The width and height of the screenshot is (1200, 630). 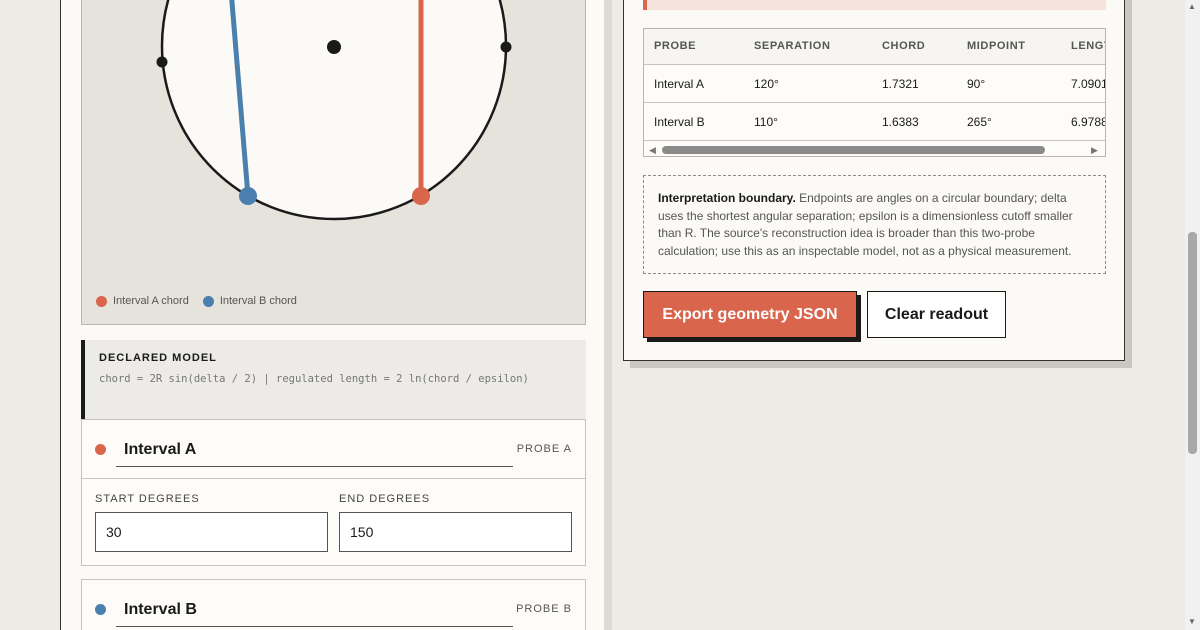 I want to click on table-cell: Interval A, so click(x=679, y=84).